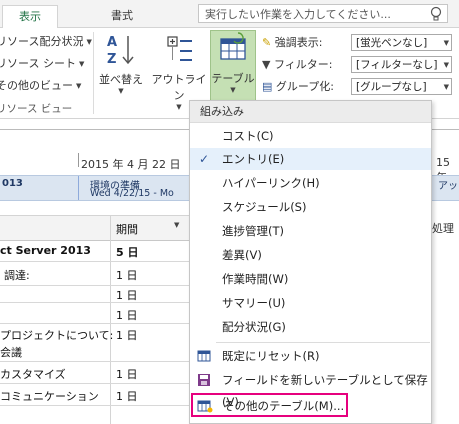 The width and height of the screenshot is (459, 424). I want to click on timeline-bar-left-label: 013, so click(12, 183).